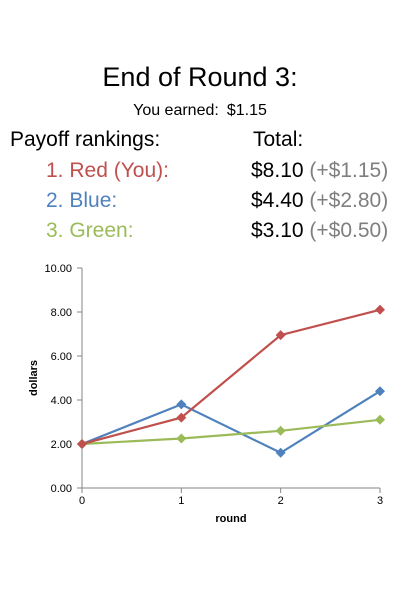 The width and height of the screenshot is (400, 600). What do you see at coordinates (61, 489) in the screenshot?
I see `y-tick-label: 0.00` at bounding box center [61, 489].